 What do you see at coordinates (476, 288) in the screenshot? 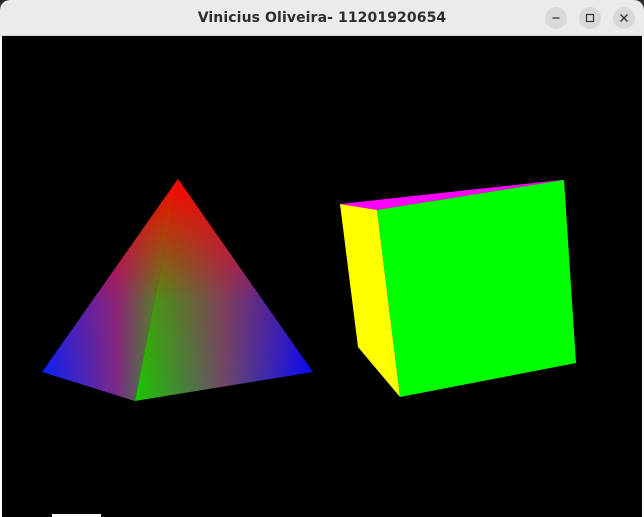
I see `cube-front-face` at bounding box center [476, 288].